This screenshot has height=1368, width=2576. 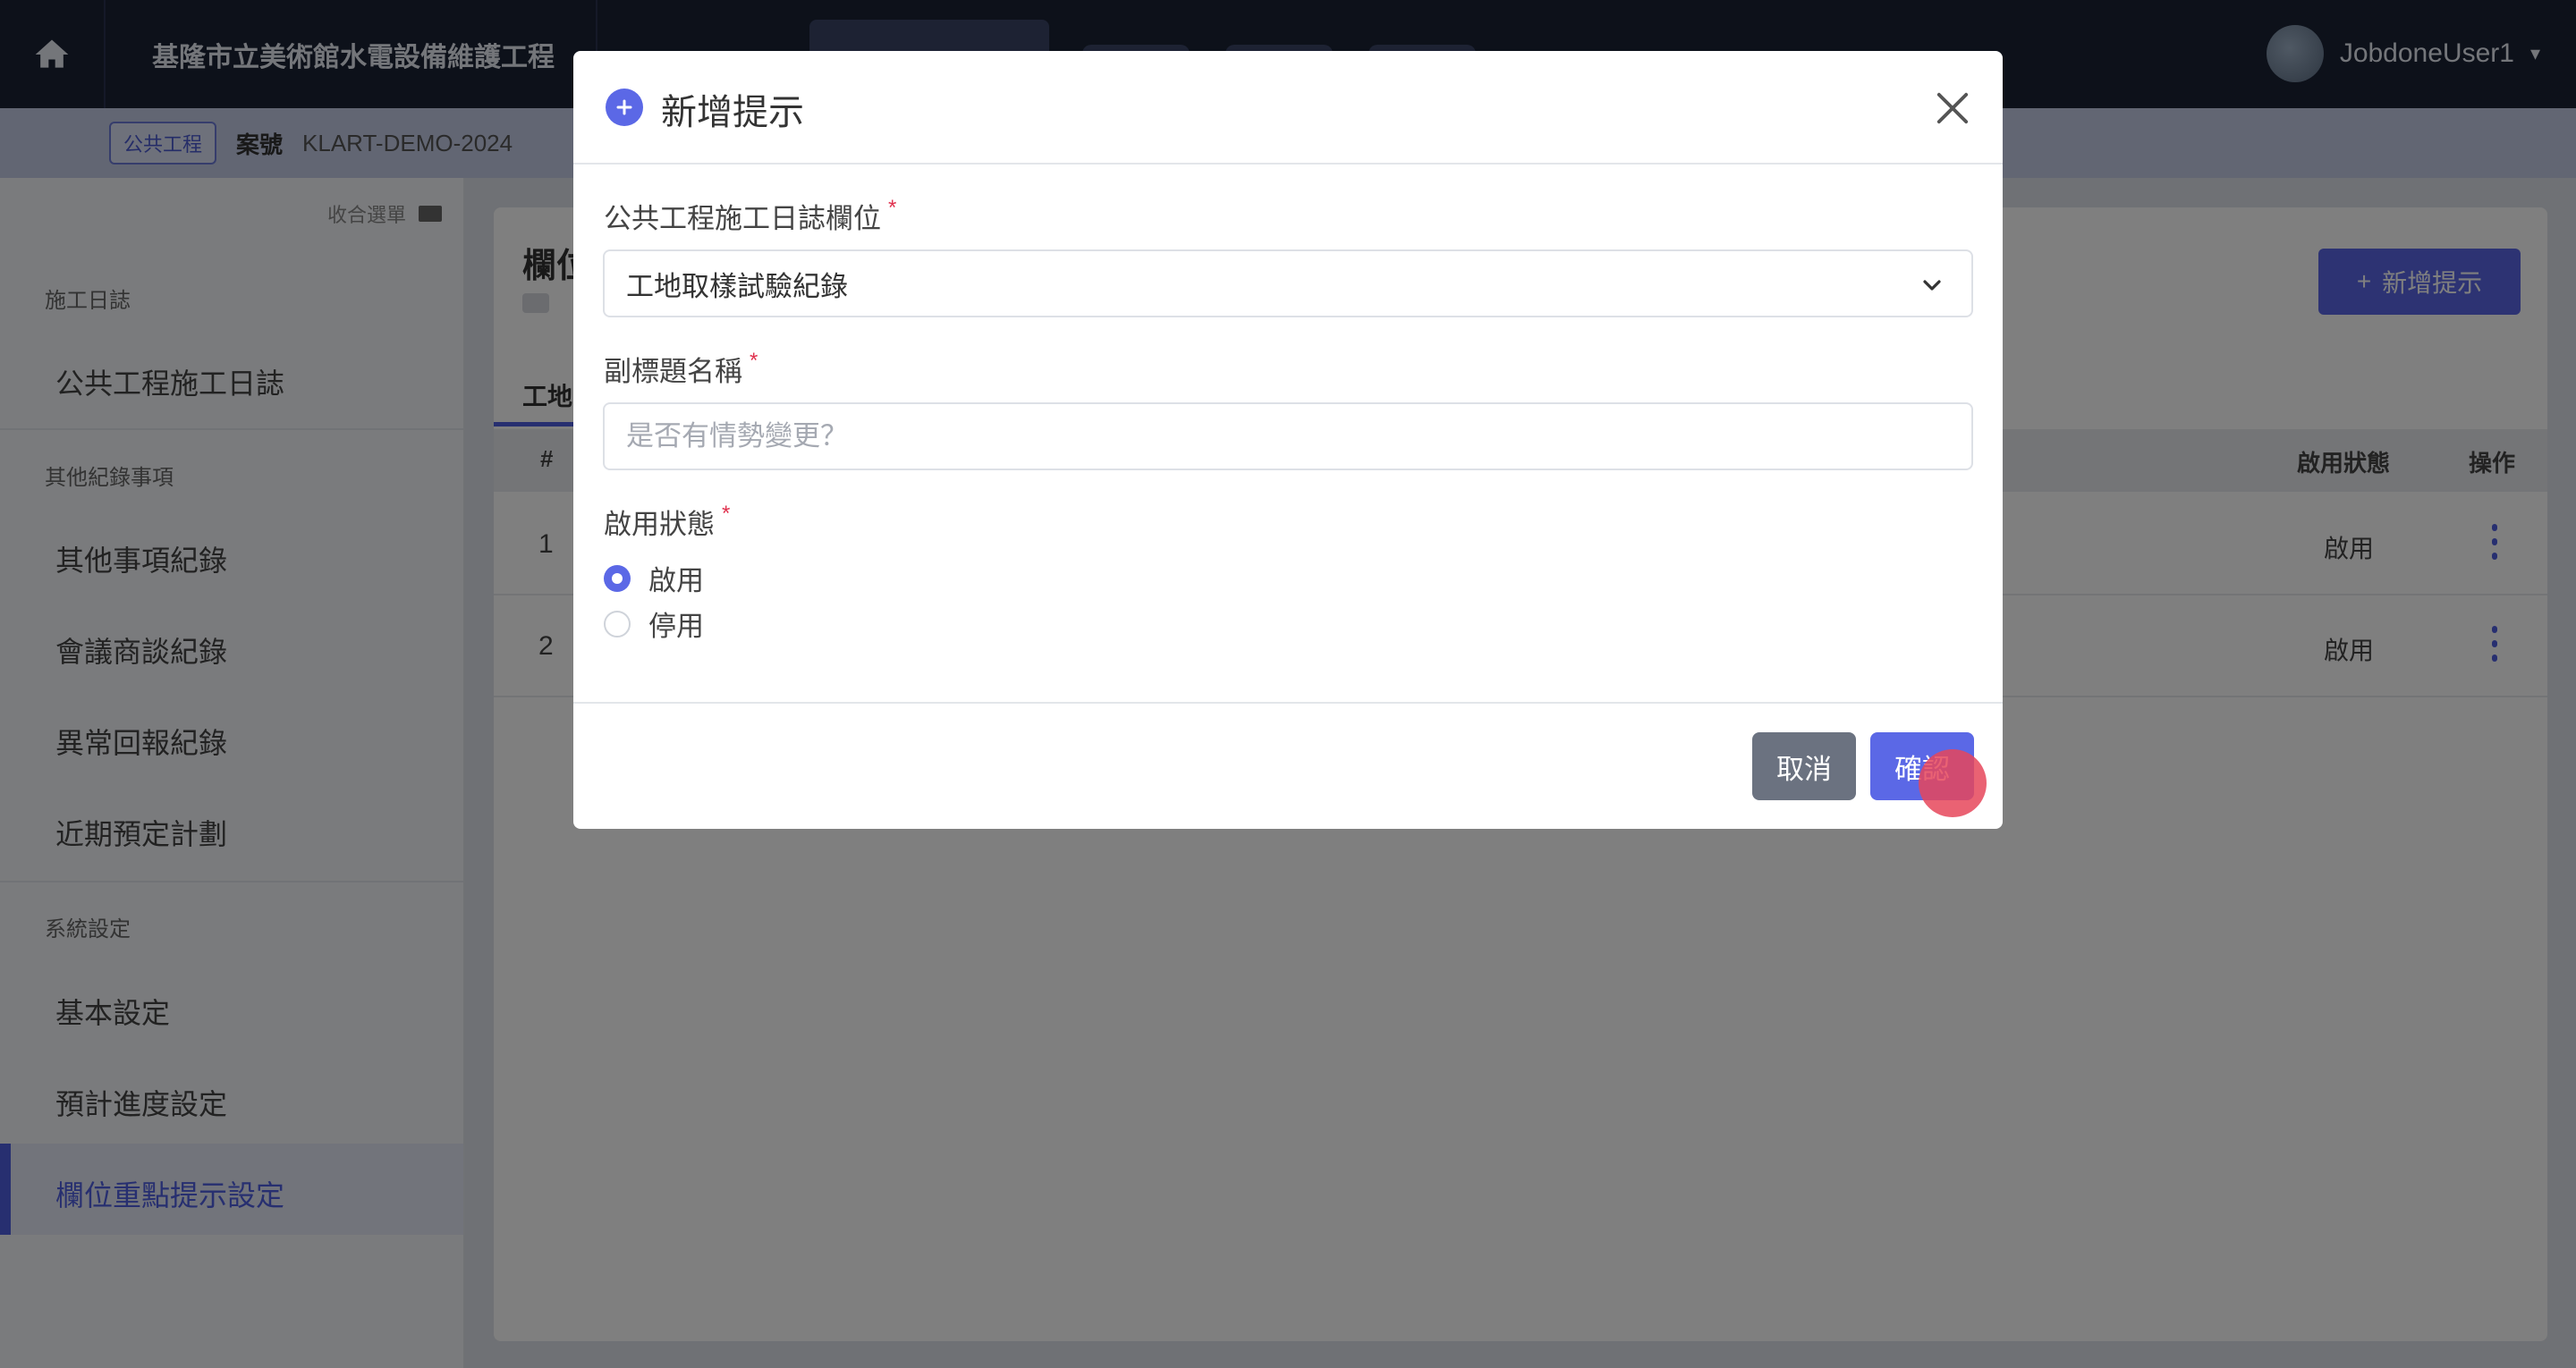 I want to click on status-label: 啟用狀態 *, so click(x=667, y=522).